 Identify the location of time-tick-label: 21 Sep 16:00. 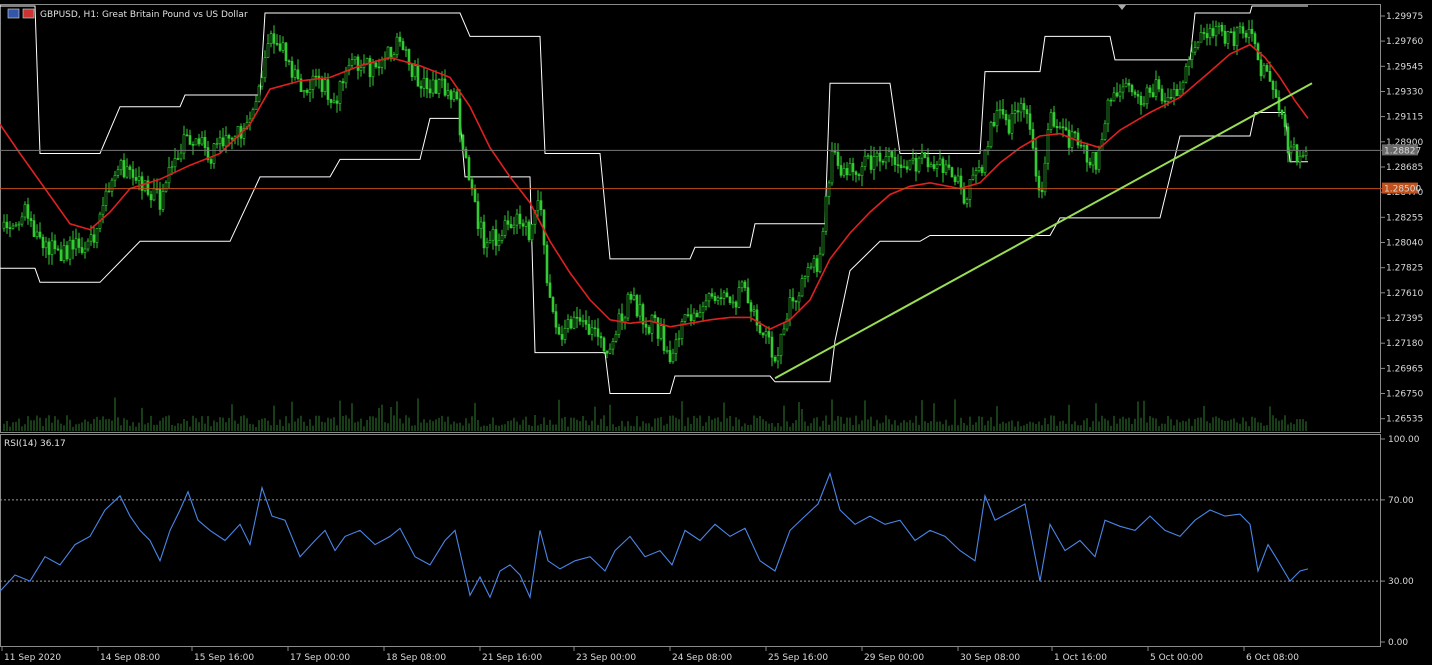
(512, 658).